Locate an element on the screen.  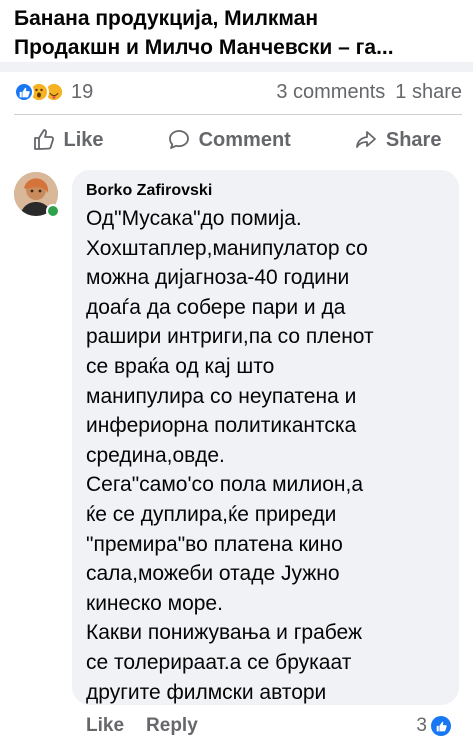
share-label: Share is located at coordinates (413, 139).